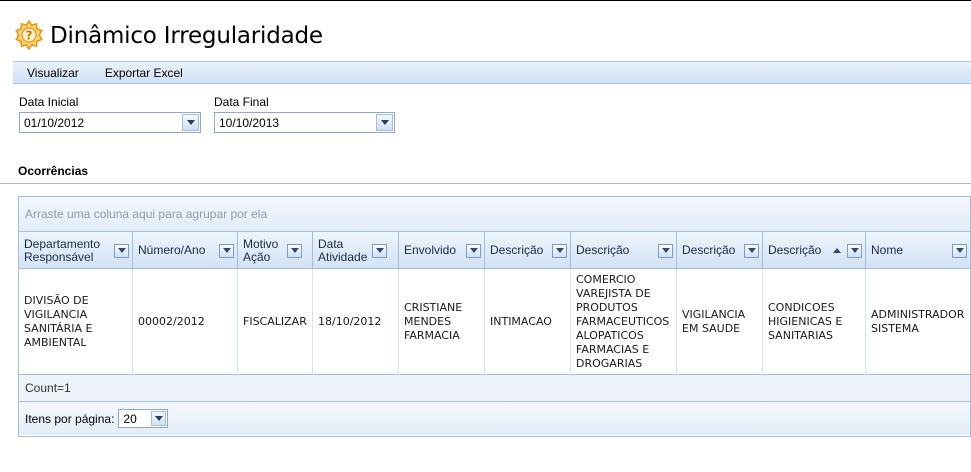 This screenshot has width=971, height=472. I want to click on data-final-dropdown-button, so click(384, 122).